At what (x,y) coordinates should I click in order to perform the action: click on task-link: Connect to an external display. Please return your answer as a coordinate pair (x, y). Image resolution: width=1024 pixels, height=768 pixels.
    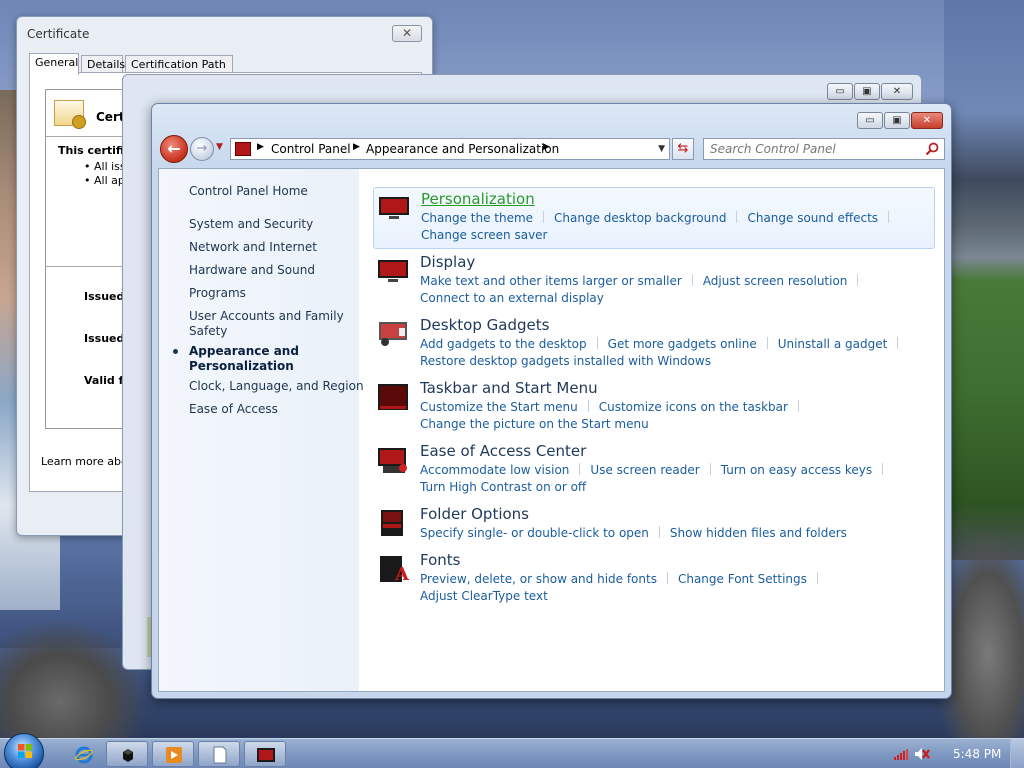
    Looking at the image, I should click on (512, 298).